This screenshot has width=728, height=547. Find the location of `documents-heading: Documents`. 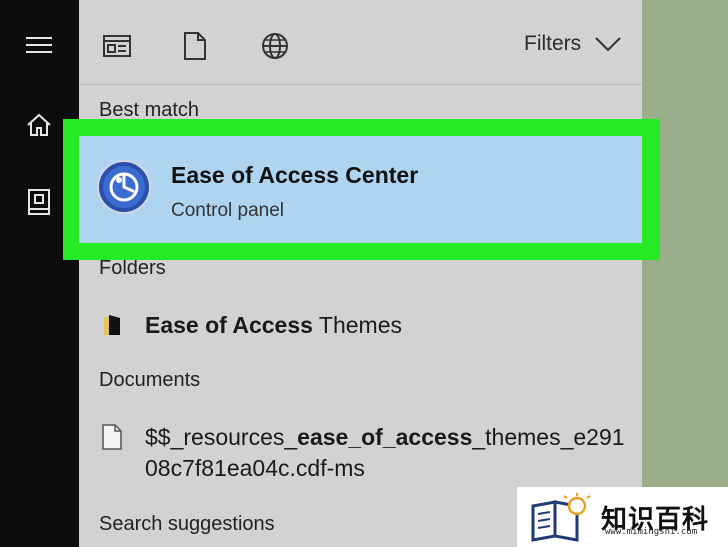

documents-heading: Documents is located at coordinates (150, 380).